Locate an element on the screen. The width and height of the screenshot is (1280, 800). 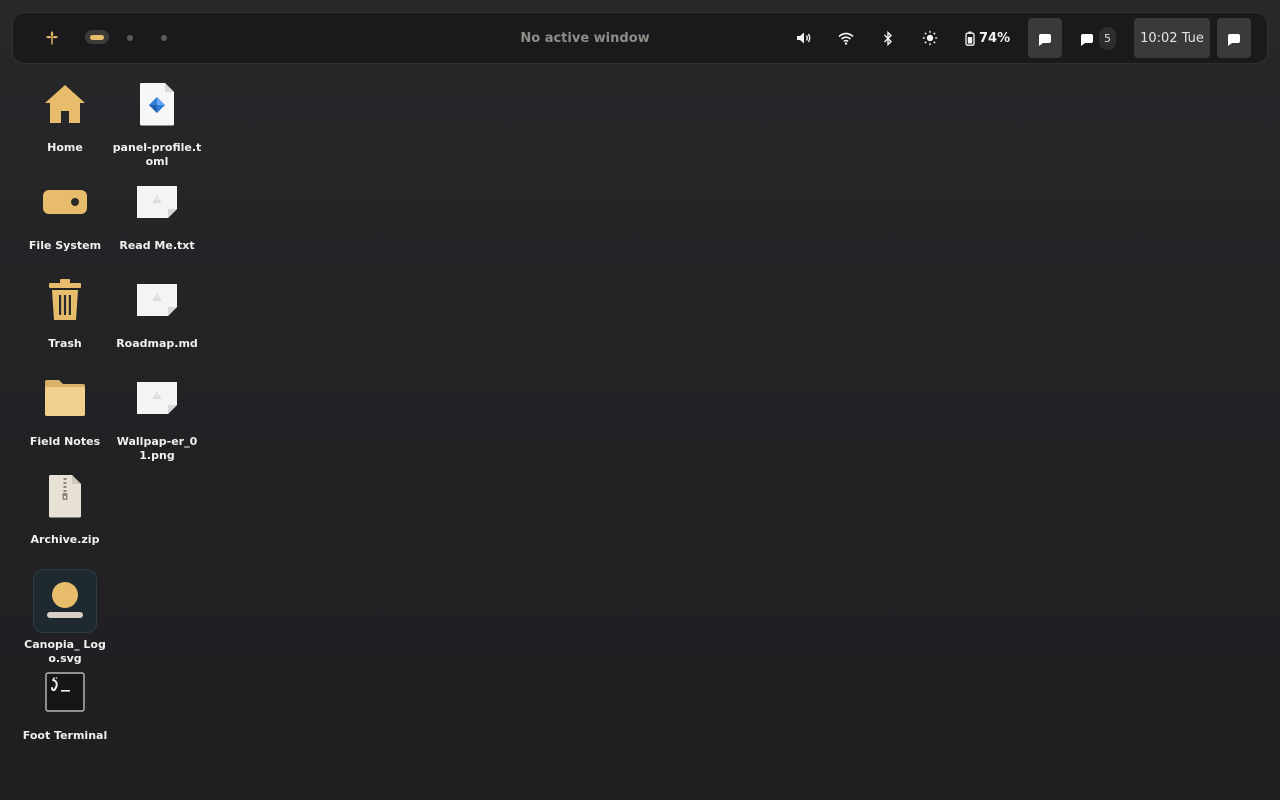
desktop-icon-trash: Trash is located at coordinates (65, 309).